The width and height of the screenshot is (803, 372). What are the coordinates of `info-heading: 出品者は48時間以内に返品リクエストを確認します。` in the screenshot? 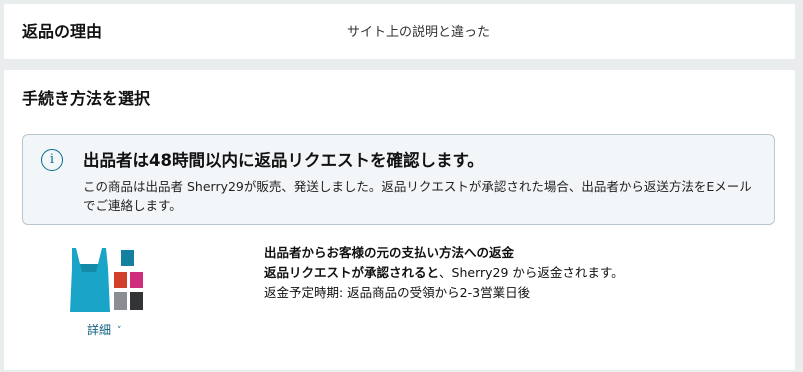 It's located at (283, 160).